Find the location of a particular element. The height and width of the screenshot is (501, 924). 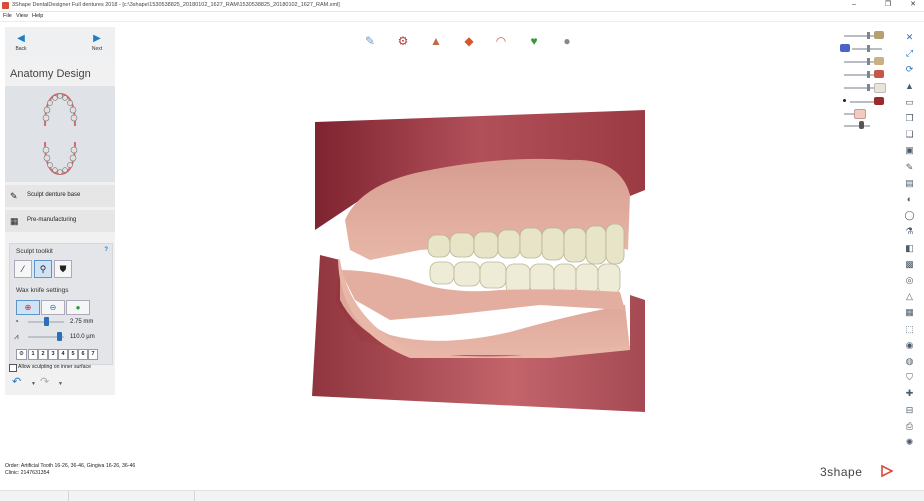

redo-dropdown-icon: ▼ is located at coordinates (60, 384).